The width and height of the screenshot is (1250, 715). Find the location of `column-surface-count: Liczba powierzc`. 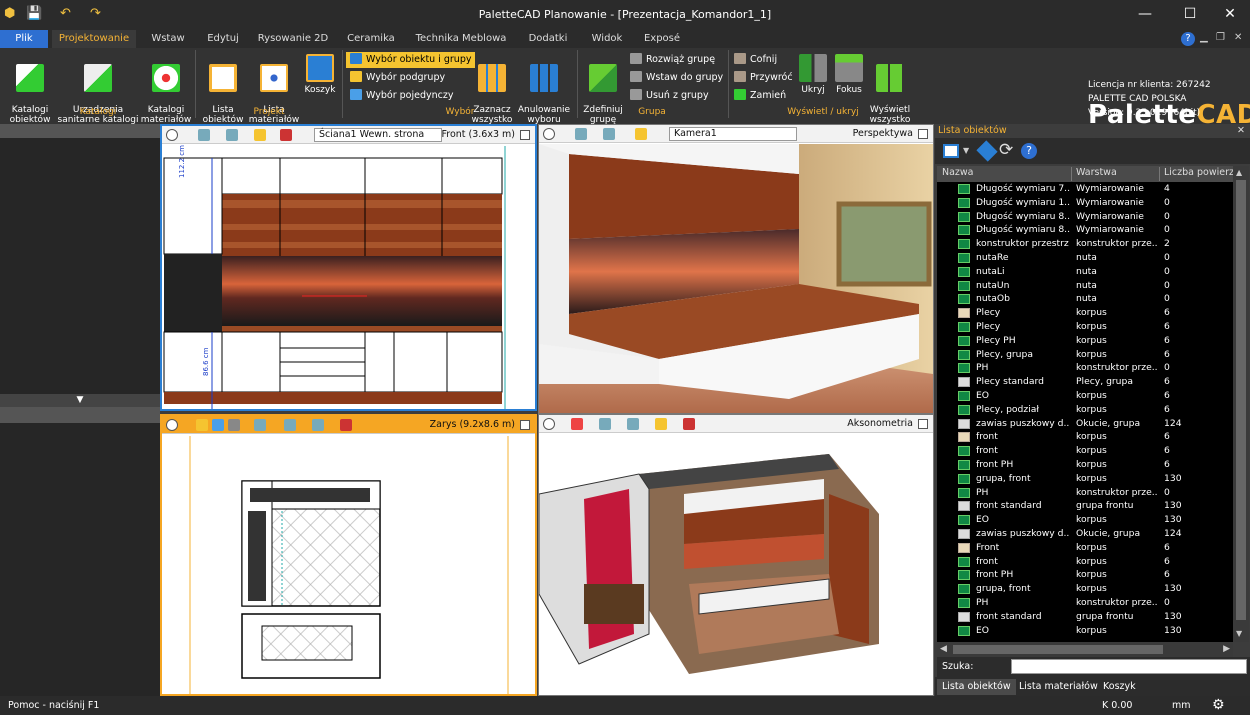

column-surface-count: Liczba powierzc is located at coordinates (1198, 172).